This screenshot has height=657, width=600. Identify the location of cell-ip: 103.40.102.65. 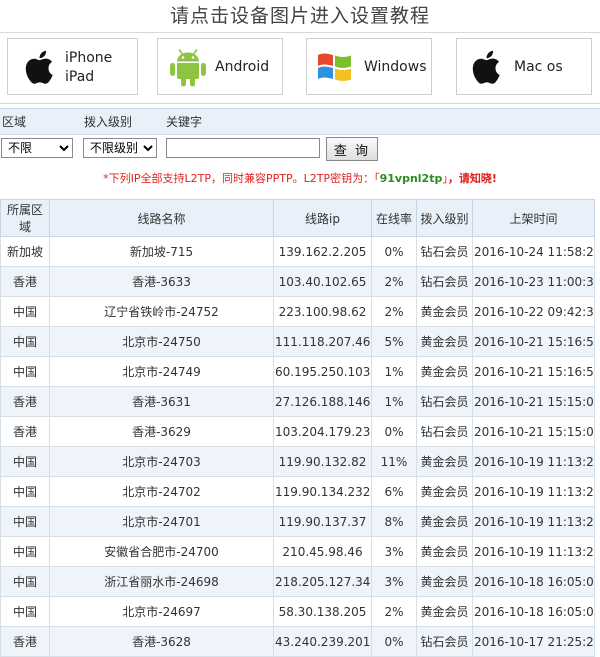
(322, 281).